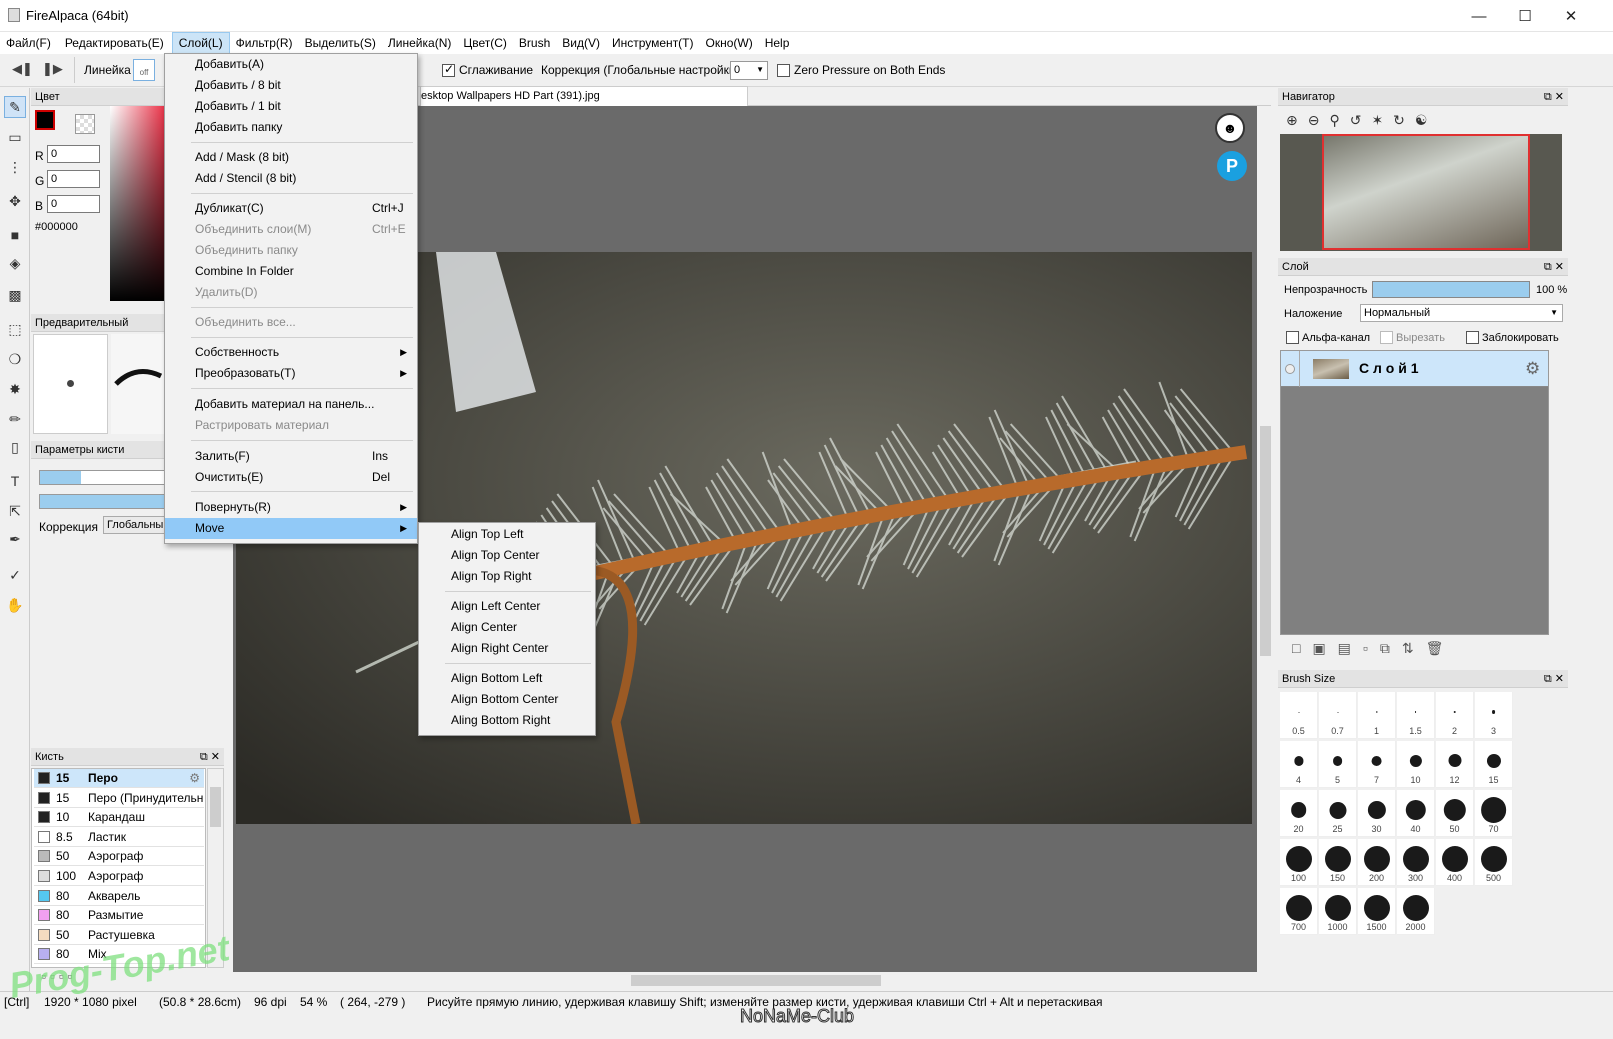 The width and height of the screenshot is (1613, 1039). Describe the element at coordinates (15, 481) in the screenshot. I see `text-tool-icon: T` at that location.